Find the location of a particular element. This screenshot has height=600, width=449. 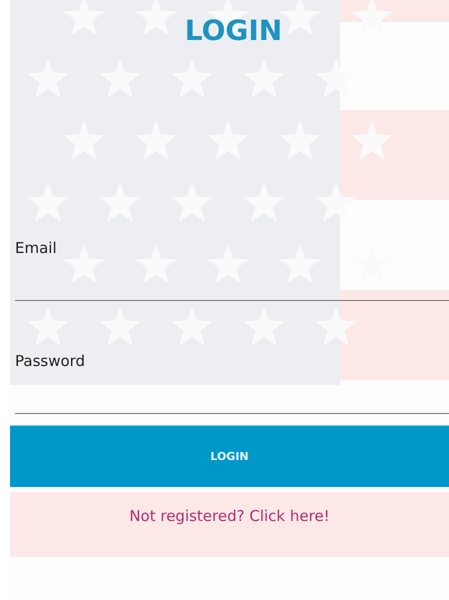

login-button: LOGIN is located at coordinates (229, 456).